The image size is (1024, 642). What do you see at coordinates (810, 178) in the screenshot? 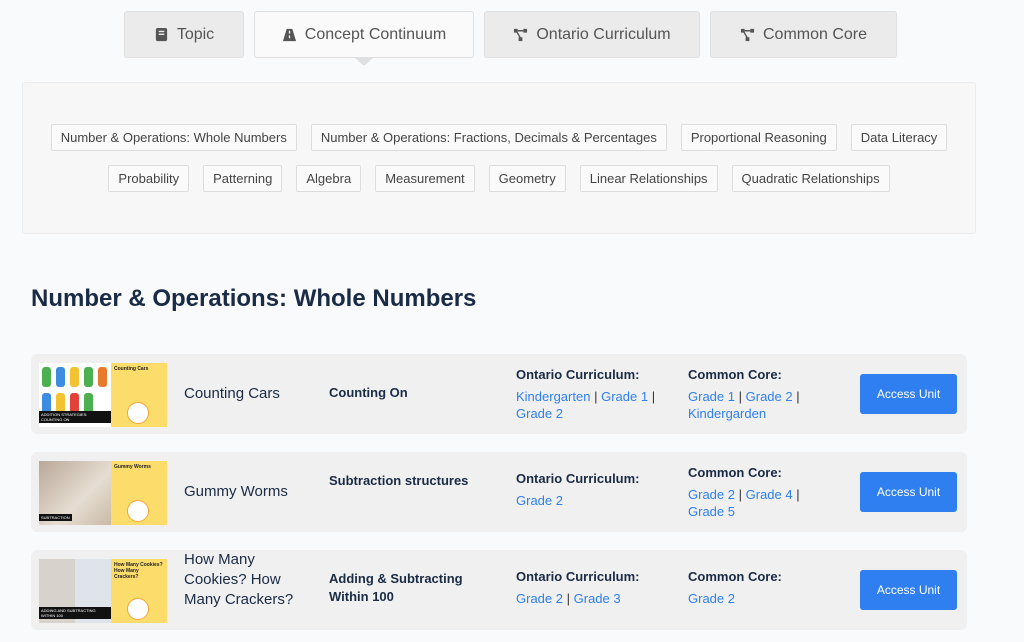
I see `topic-tag: Quadratic Relationships` at bounding box center [810, 178].